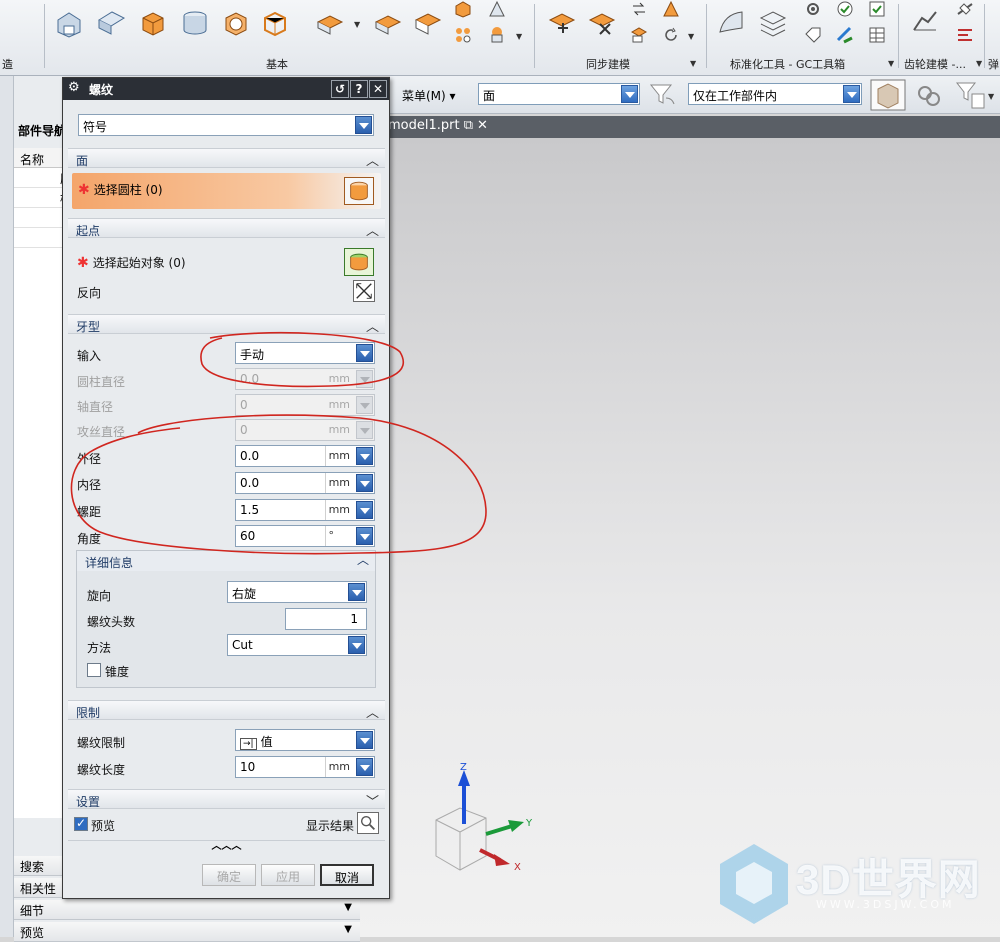 The width and height of the screenshot is (1000, 942). Describe the element at coordinates (305, 483) in the screenshot. I see `minor-diameter-field: 0.0 mm` at that location.